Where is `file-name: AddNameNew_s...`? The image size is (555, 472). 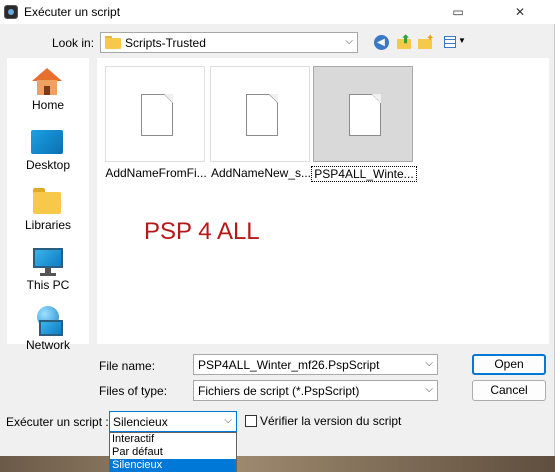 file-name: AddNameNew_s... is located at coordinates (261, 173).